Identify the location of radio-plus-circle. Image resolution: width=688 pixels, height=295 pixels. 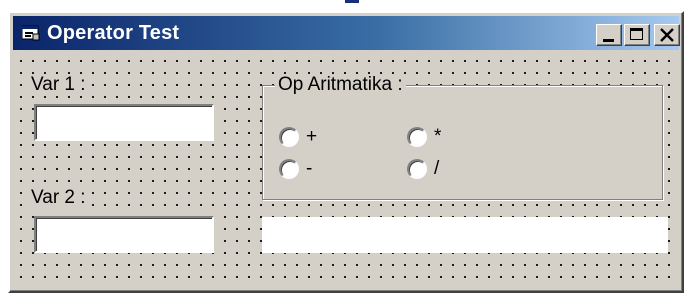
(289, 137).